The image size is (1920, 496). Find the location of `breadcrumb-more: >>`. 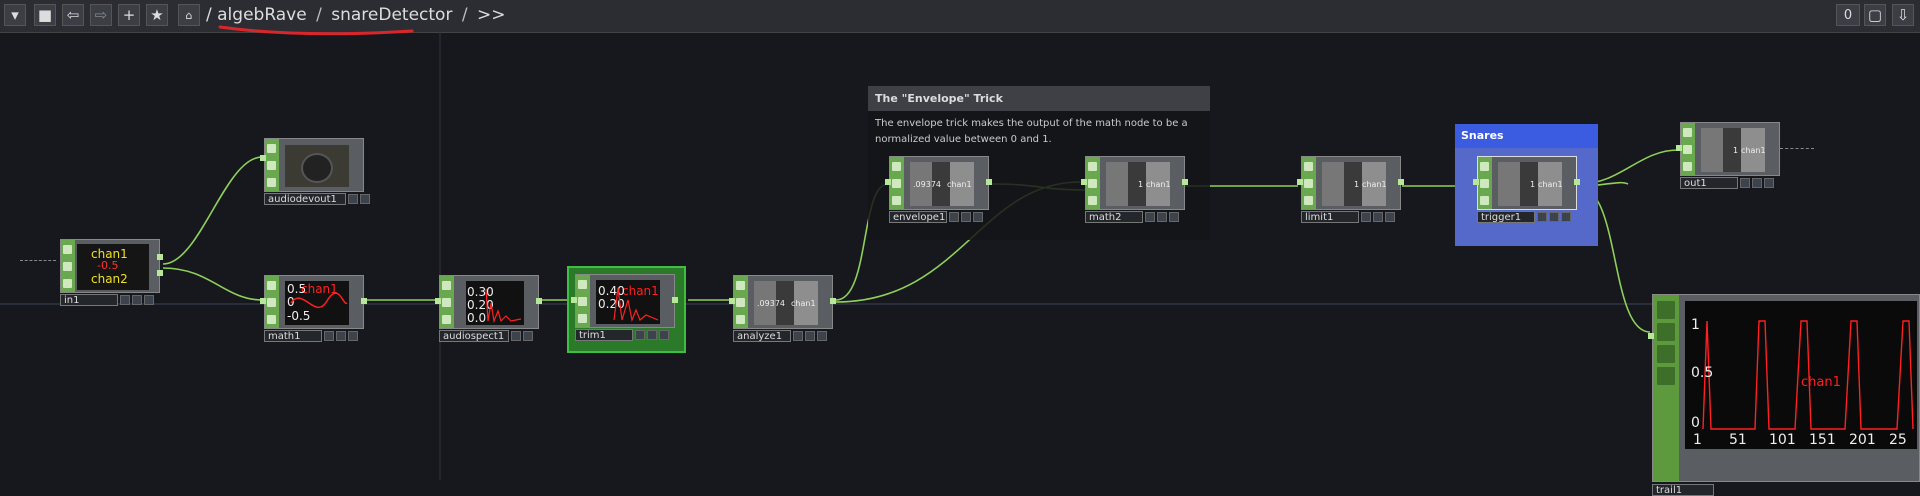

breadcrumb-more: >> is located at coordinates (491, 15).